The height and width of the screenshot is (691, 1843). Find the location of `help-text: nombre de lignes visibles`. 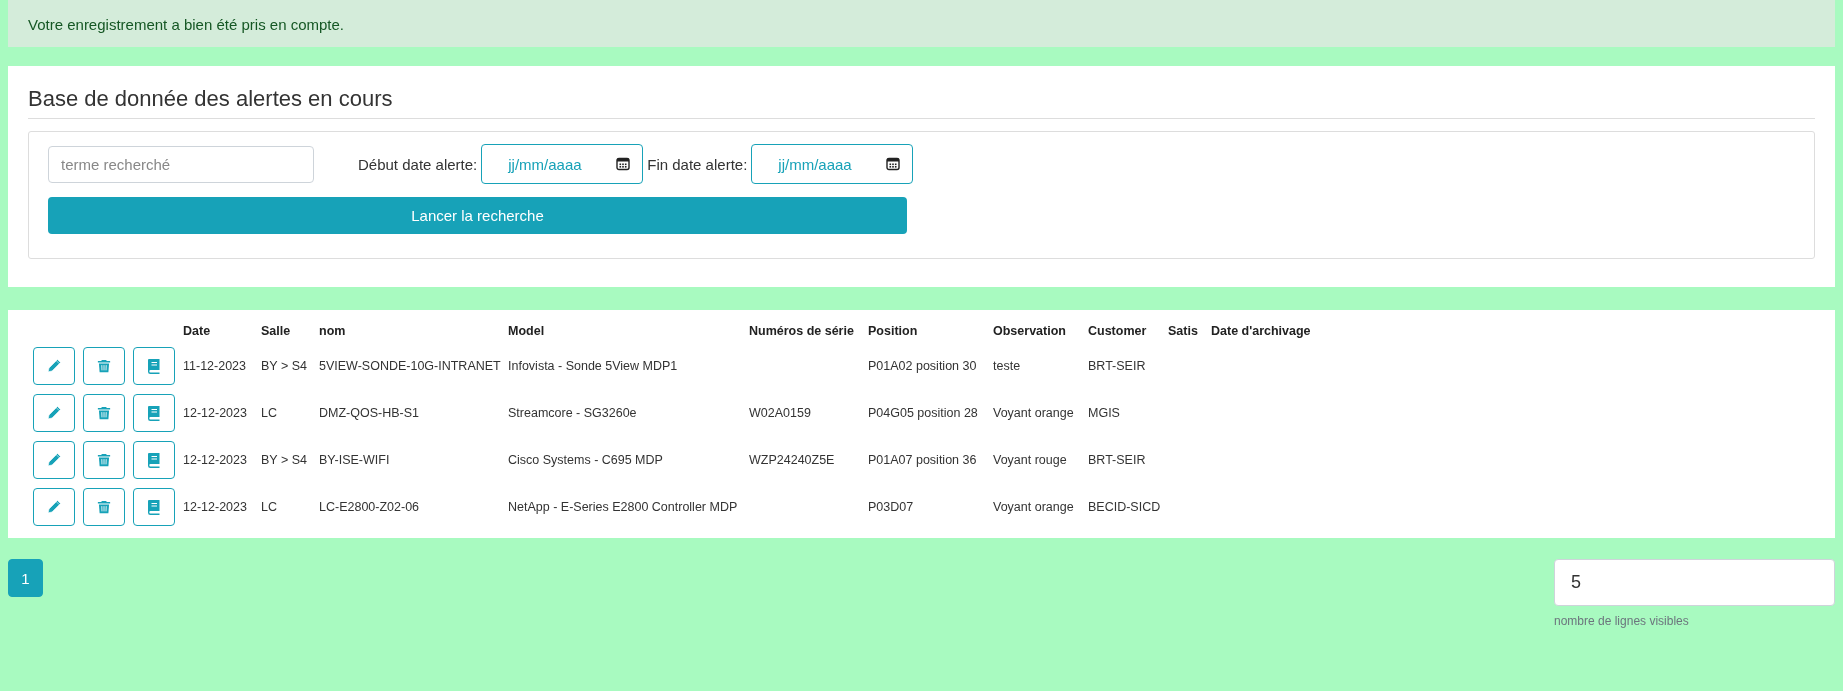

help-text: nombre de lignes visibles is located at coordinates (1622, 621).